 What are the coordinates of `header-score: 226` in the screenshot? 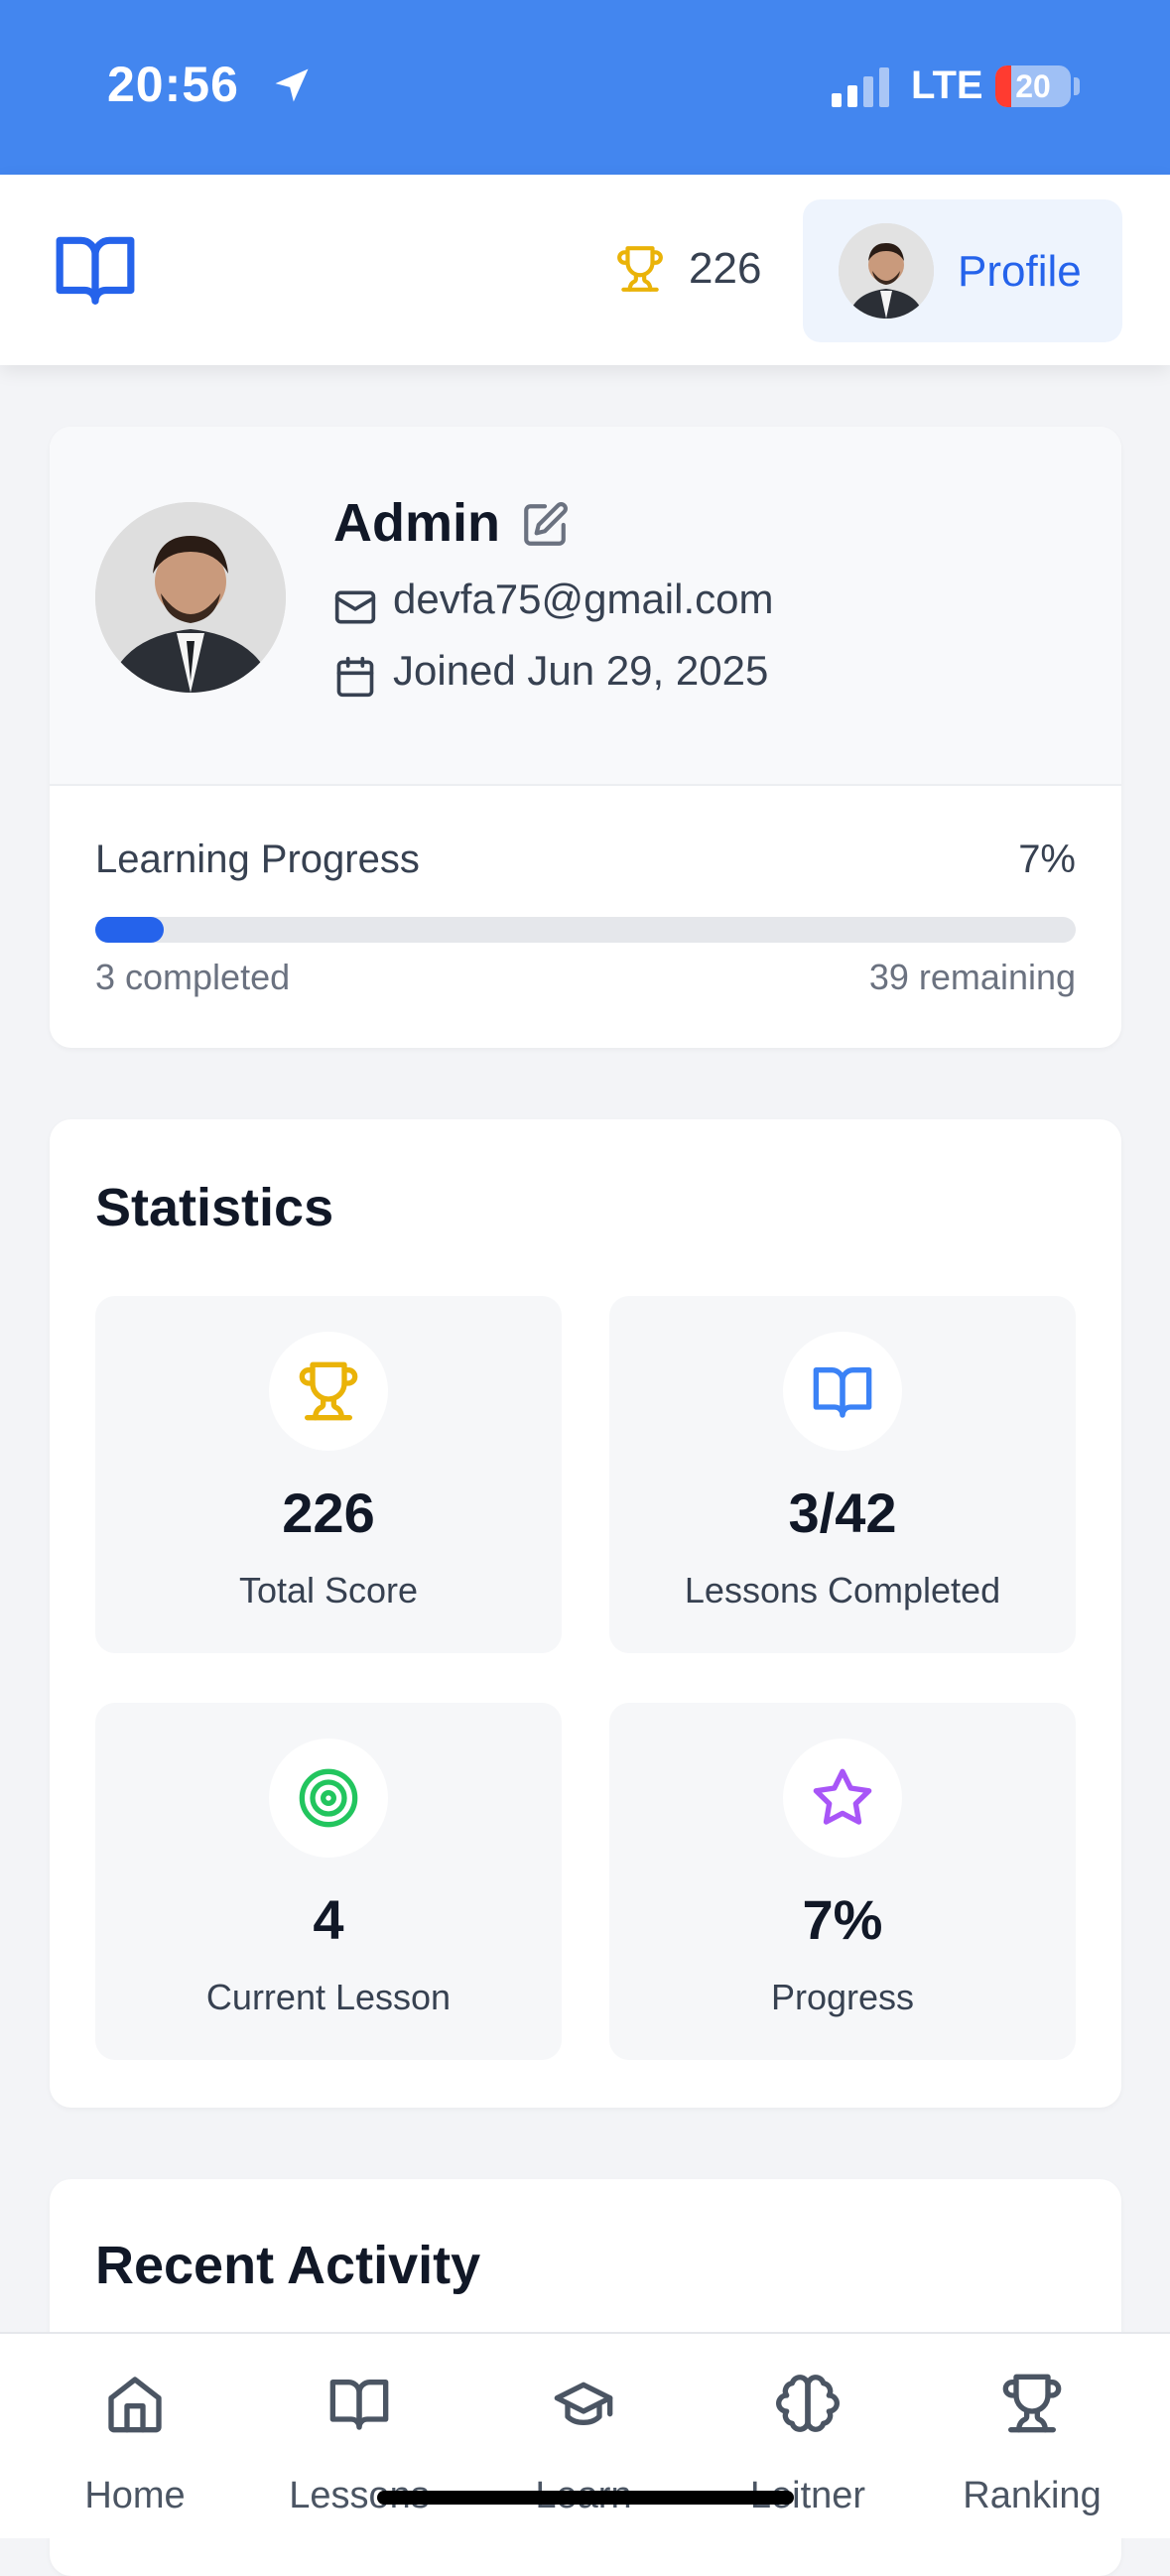 It's located at (725, 269).